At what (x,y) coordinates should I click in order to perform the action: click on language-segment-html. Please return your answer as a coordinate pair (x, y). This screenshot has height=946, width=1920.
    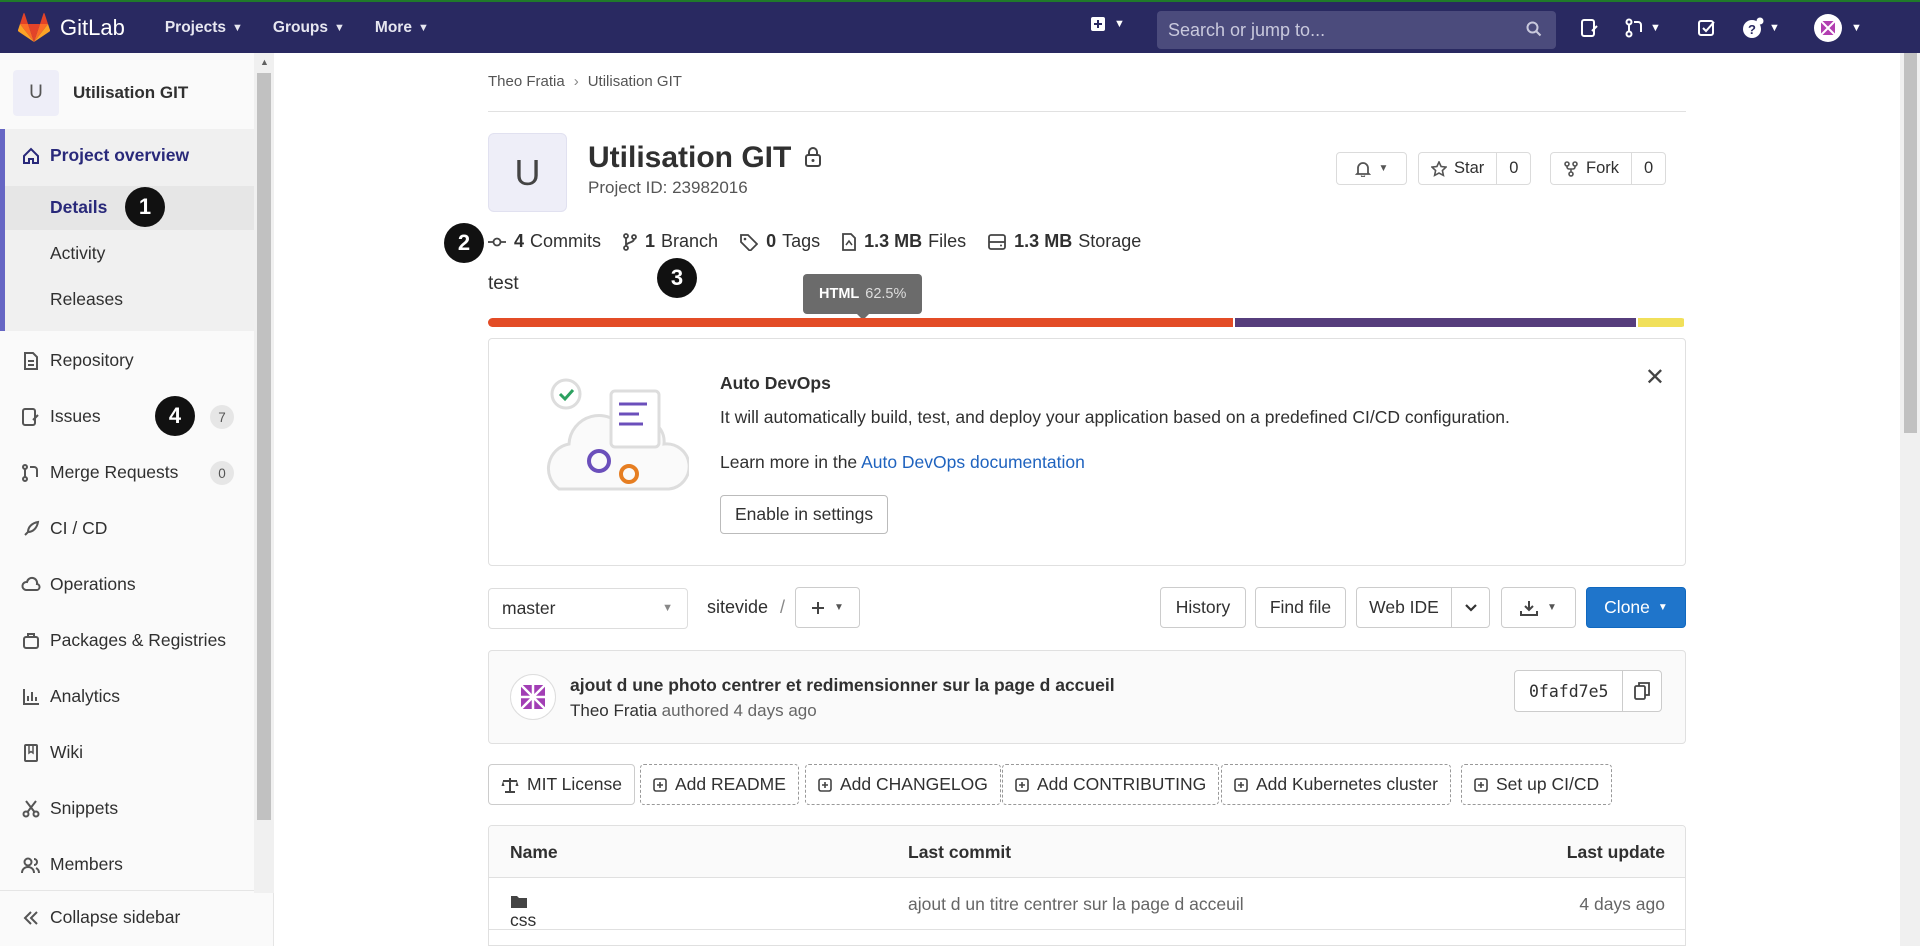
    Looking at the image, I should click on (860, 322).